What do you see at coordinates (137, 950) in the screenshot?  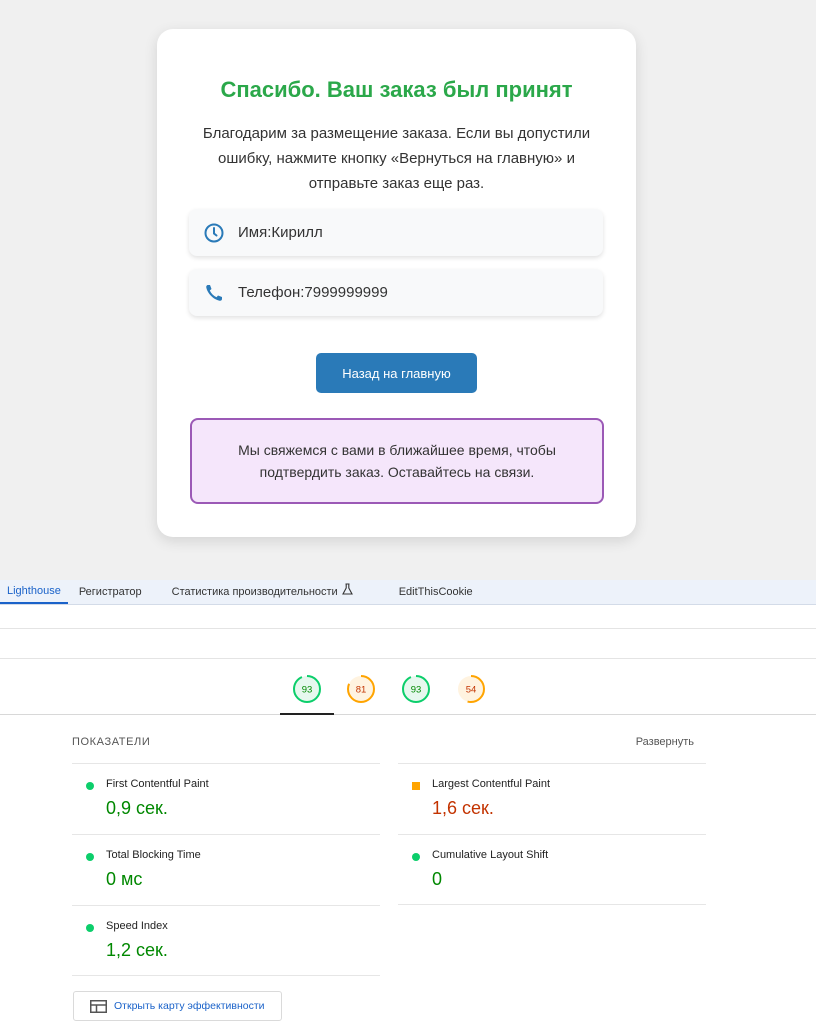 I see `metric-value: 1,2 сек.` at bounding box center [137, 950].